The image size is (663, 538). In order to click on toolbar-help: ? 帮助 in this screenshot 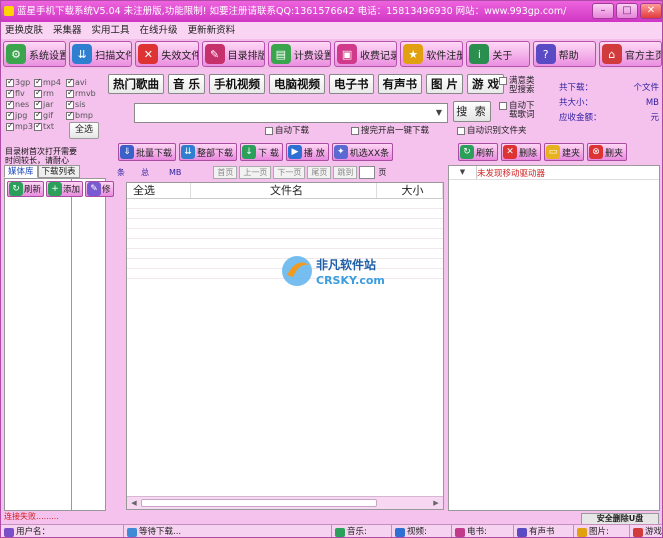, I will do `click(564, 54)`.